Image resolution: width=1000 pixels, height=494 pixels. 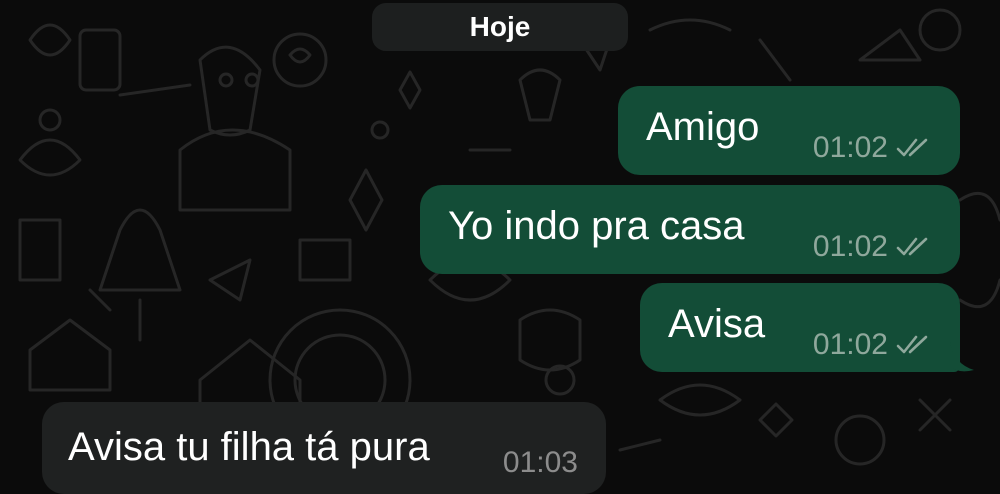 I want to click on date-separator-label: Hoje, so click(x=500, y=26).